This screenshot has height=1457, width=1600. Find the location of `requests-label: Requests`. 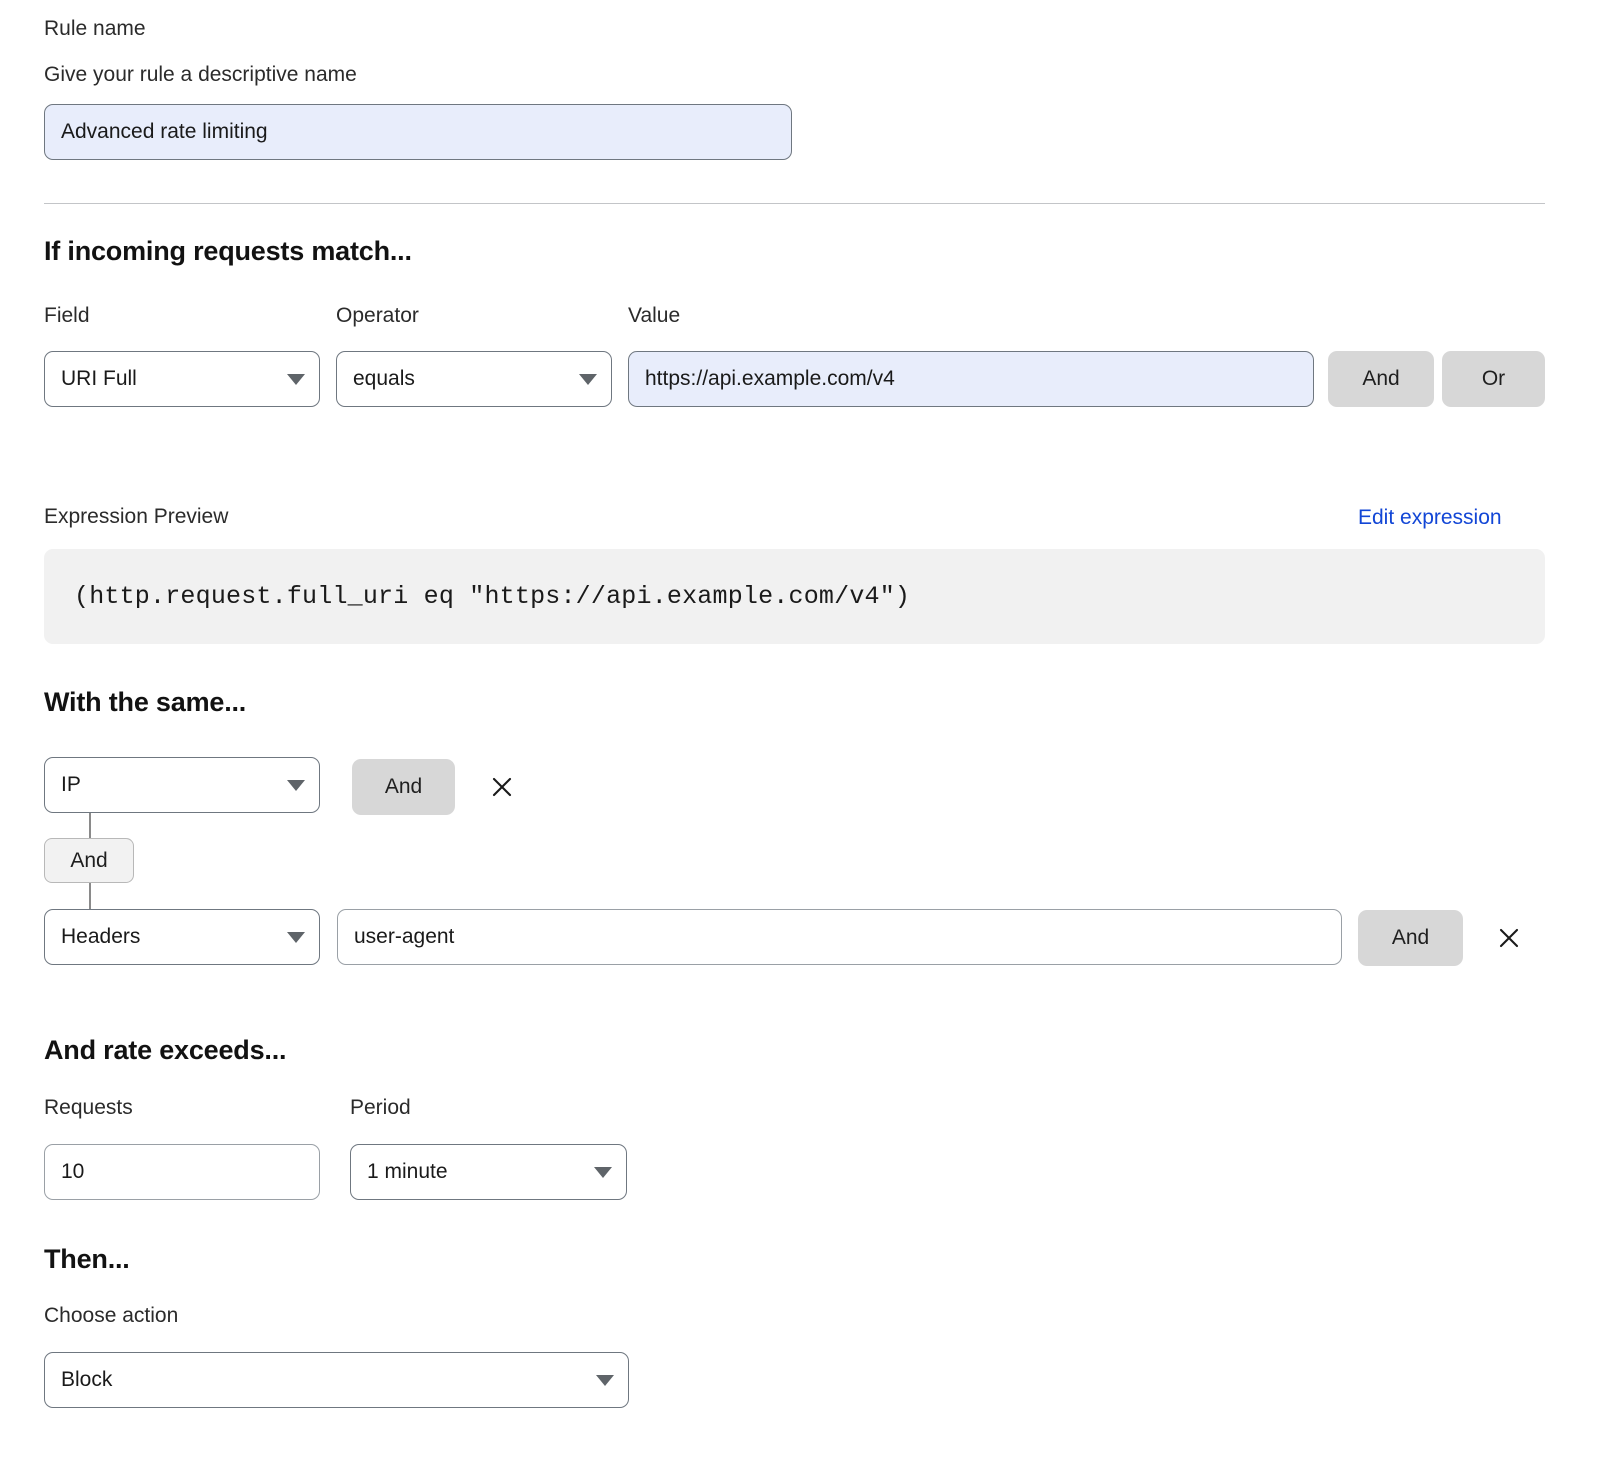

requests-label: Requests is located at coordinates (88, 1107).